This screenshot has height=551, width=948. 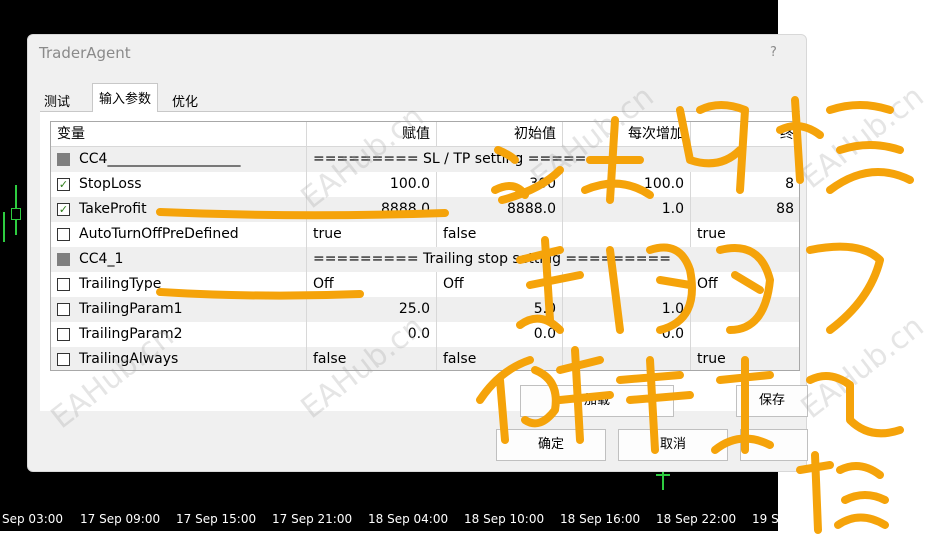 I want to click on param-name: TrailingAlways, so click(x=129, y=359).